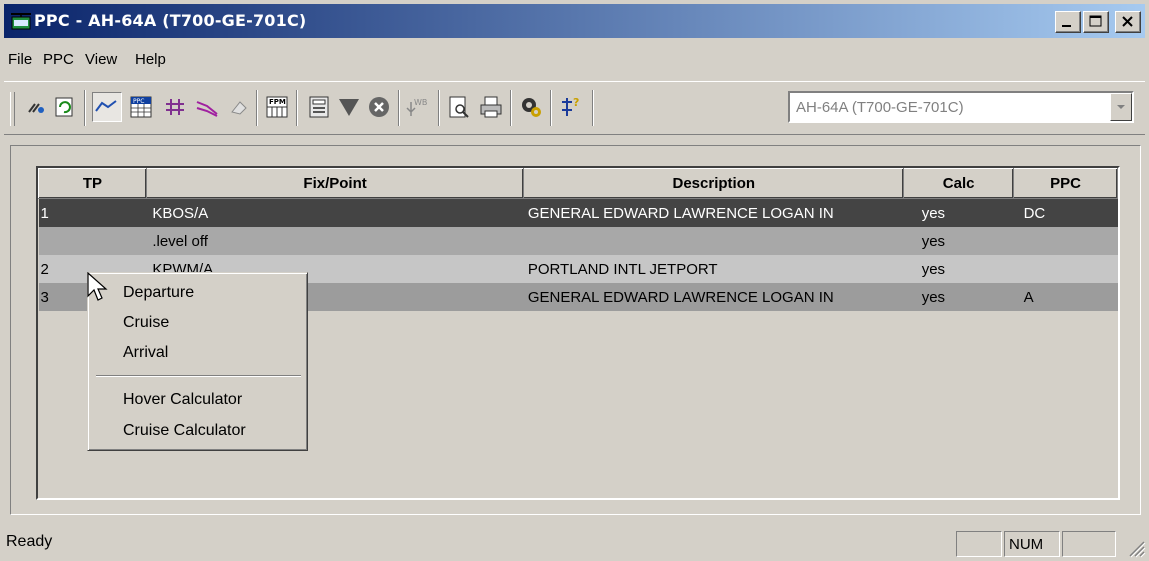 The width and height of the screenshot is (1149, 561). I want to click on context-item-departure: Departure, so click(158, 293).